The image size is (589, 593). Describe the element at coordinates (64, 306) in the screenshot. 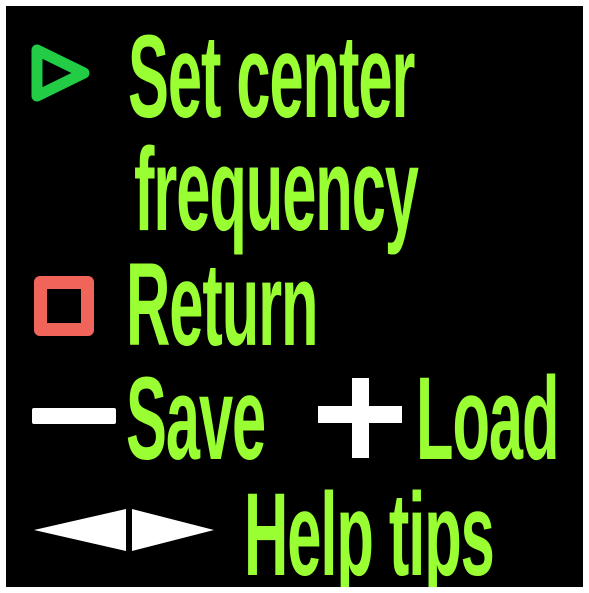

I see `square-icon` at that location.